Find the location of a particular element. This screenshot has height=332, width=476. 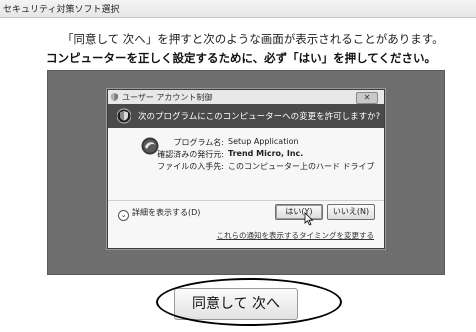

highlight-oval is located at coordinates (249, 302).